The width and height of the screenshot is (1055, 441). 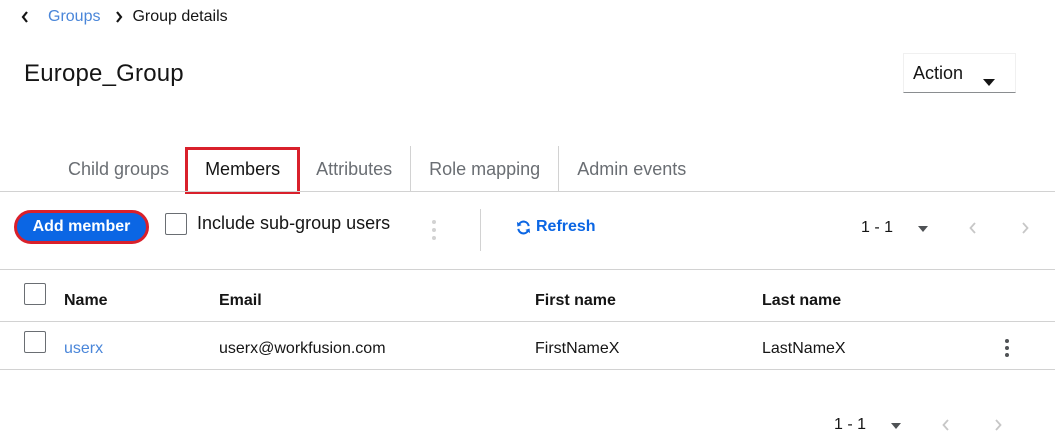 I want to click on tab-label: Members, so click(x=243, y=168).